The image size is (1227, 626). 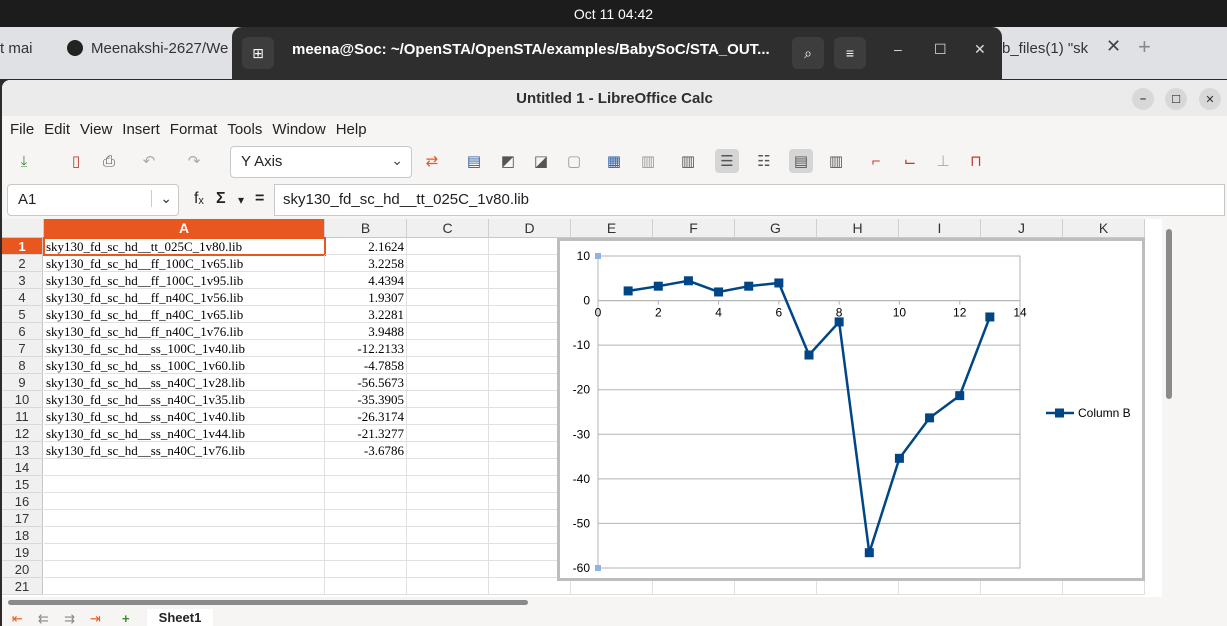 I want to click on undo-icon: ↶, so click(x=149, y=161).